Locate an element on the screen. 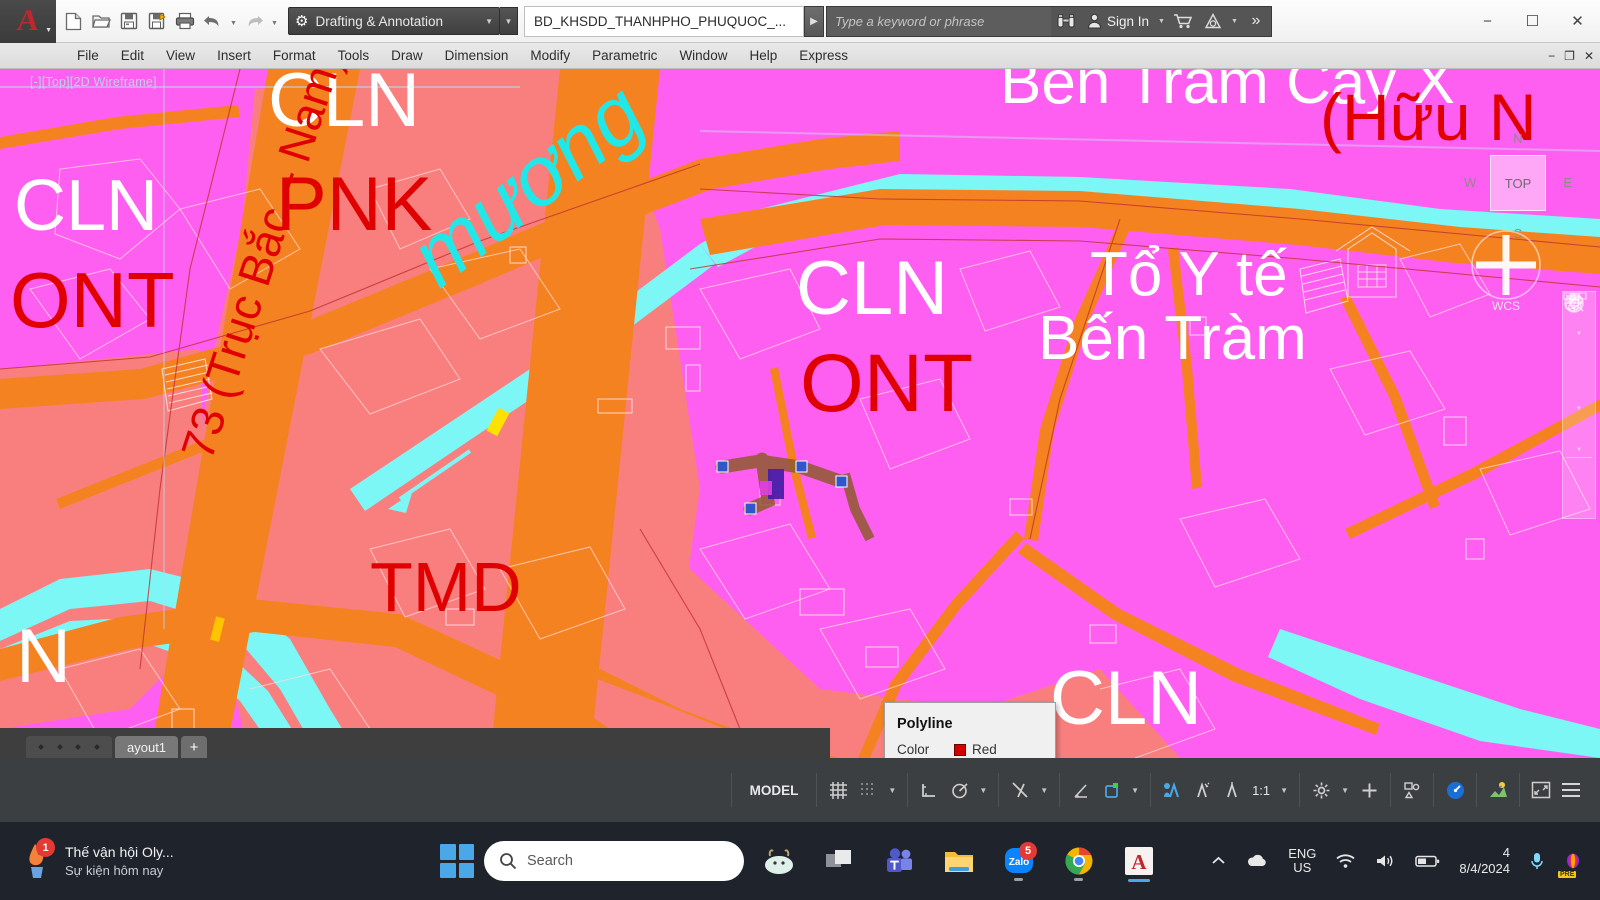 The image size is (1600, 900). prezi-pre-icon: PRE is located at coordinates (1573, 861).